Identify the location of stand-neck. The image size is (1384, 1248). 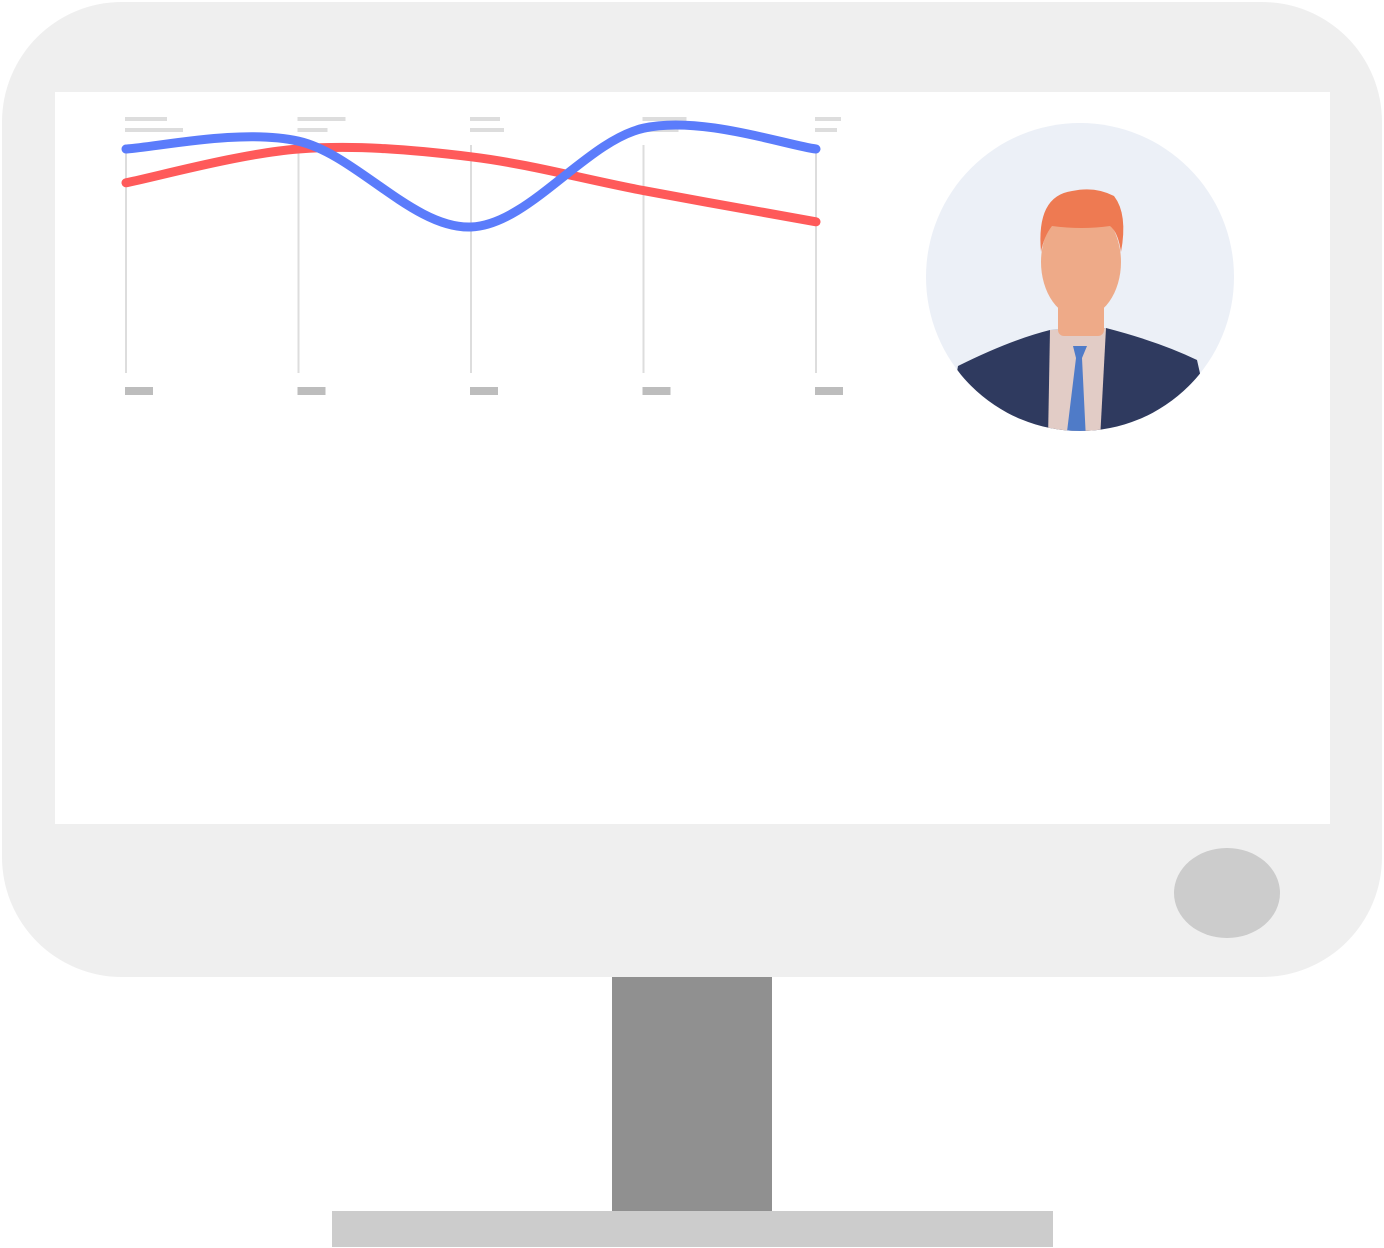
(692, 1095).